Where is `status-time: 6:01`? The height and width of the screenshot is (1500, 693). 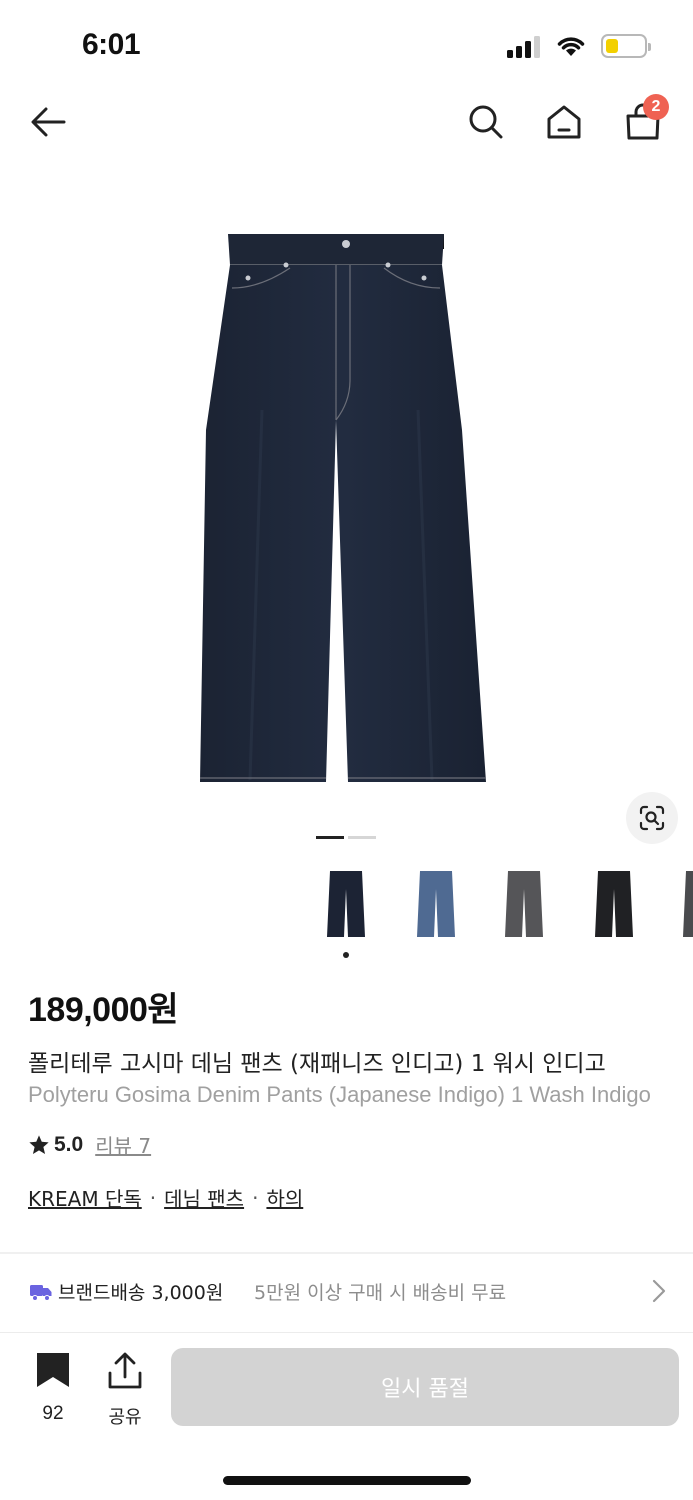
status-time: 6:01 is located at coordinates (111, 44).